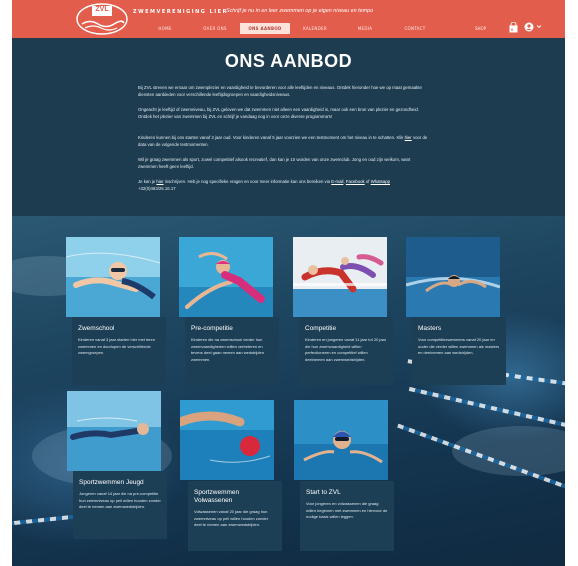 This screenshot has width=578, height=566. What do you see at coordinates (539, 26) in the screenshot?
I see `chevron-down-icon` at bounding box center [539, 26].